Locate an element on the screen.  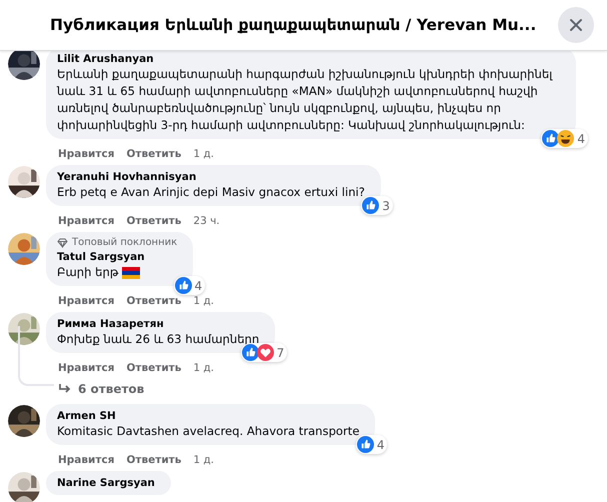
close-icon is located at coordinates (576, 25).